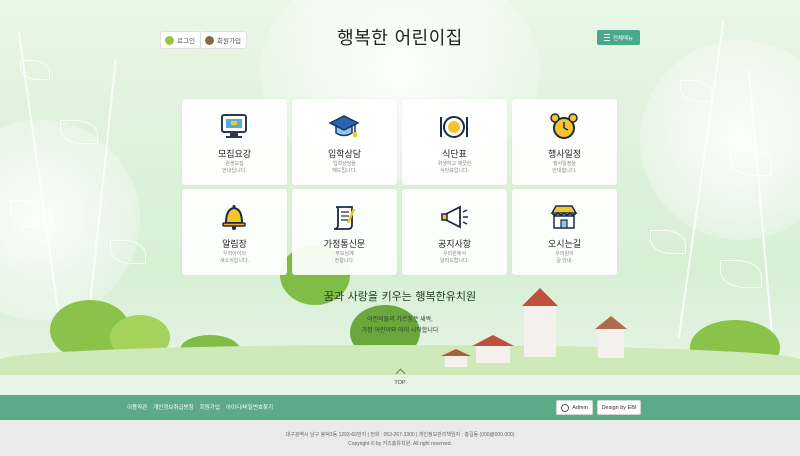  Describe the element at coordinates (564, 126) in the screenshot. I see `alarm-clock-icon` at that location.